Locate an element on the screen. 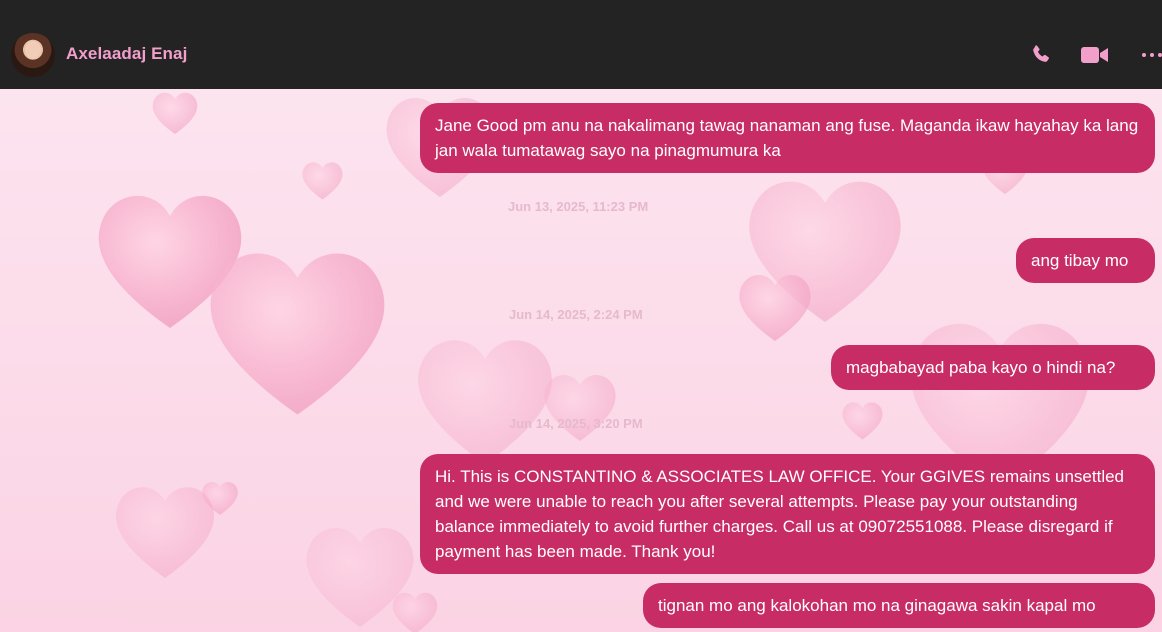 The height and width of the screenshot is (632, 1162). contact-name: Axelaadaj Enaj is located at coordinates (126, 54).